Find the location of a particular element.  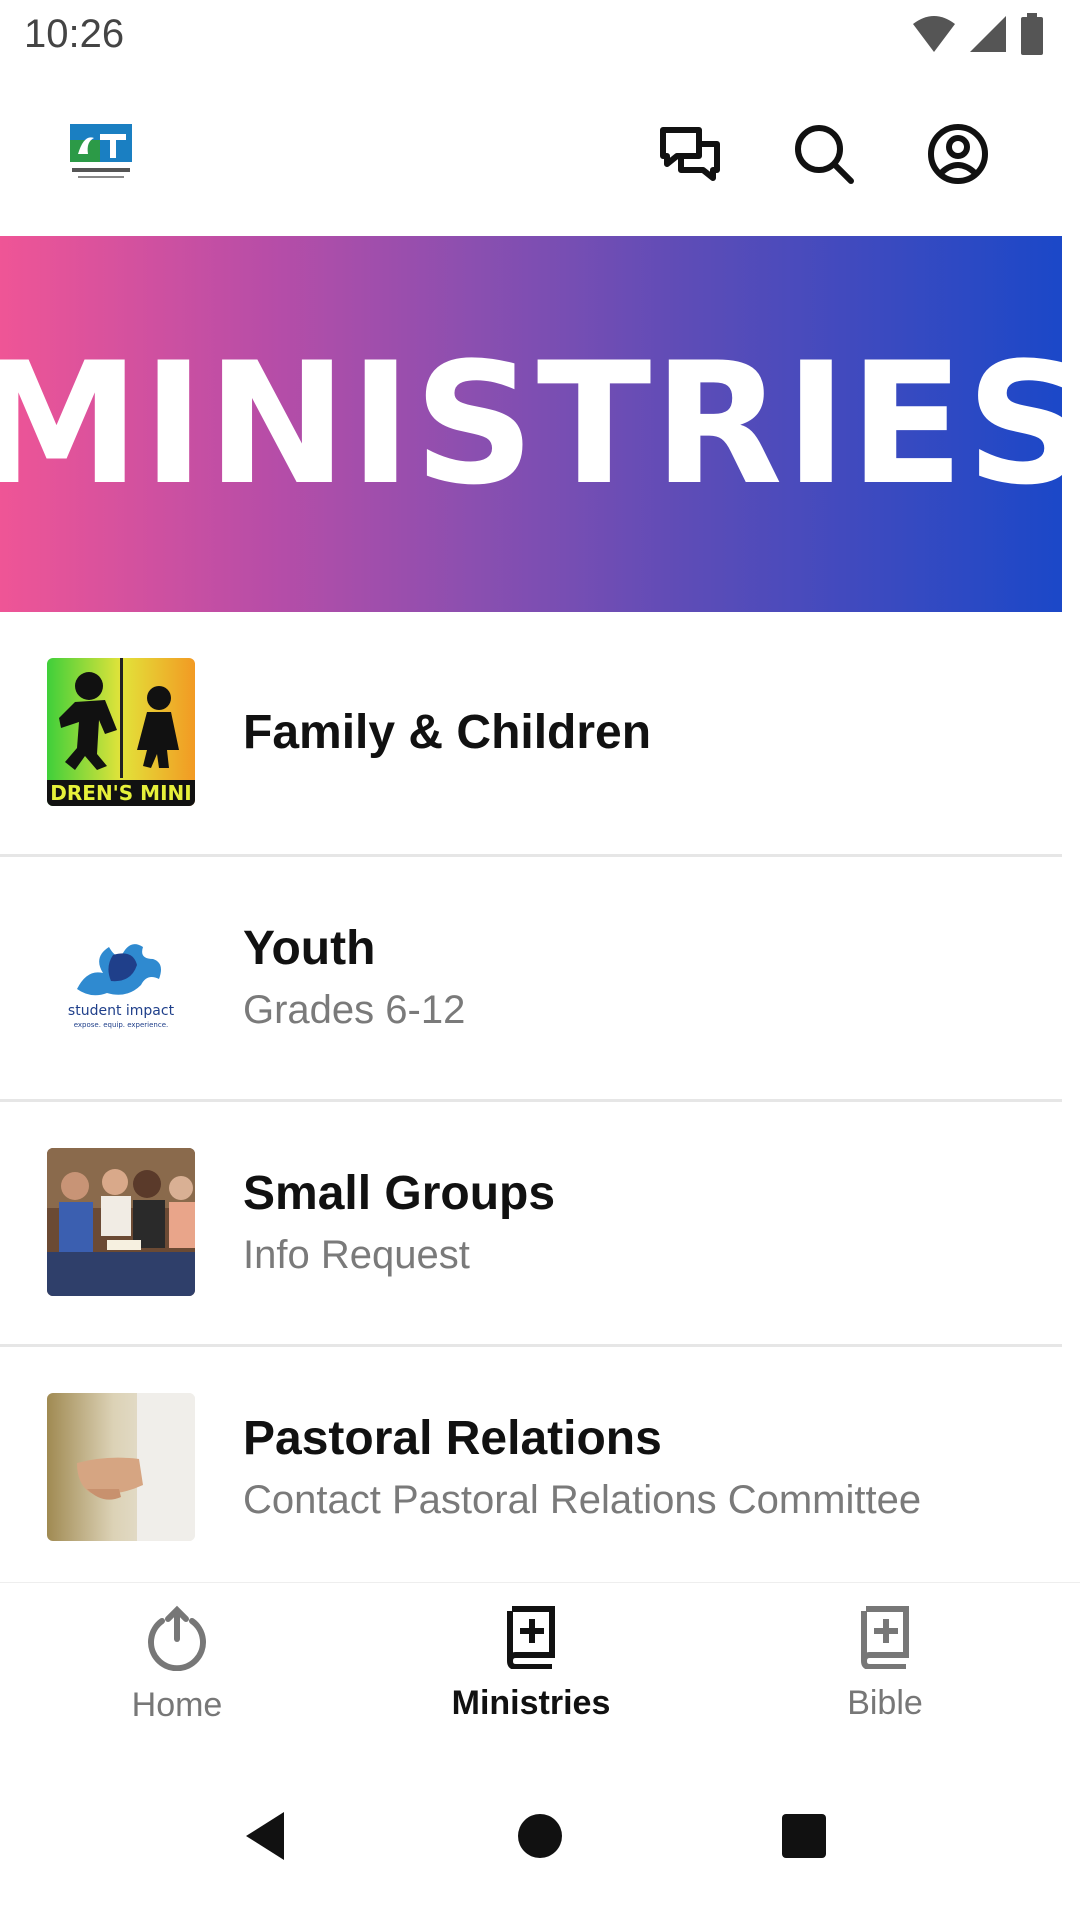

nav-ministries: Ministries is located at coordinates (531, 1664).